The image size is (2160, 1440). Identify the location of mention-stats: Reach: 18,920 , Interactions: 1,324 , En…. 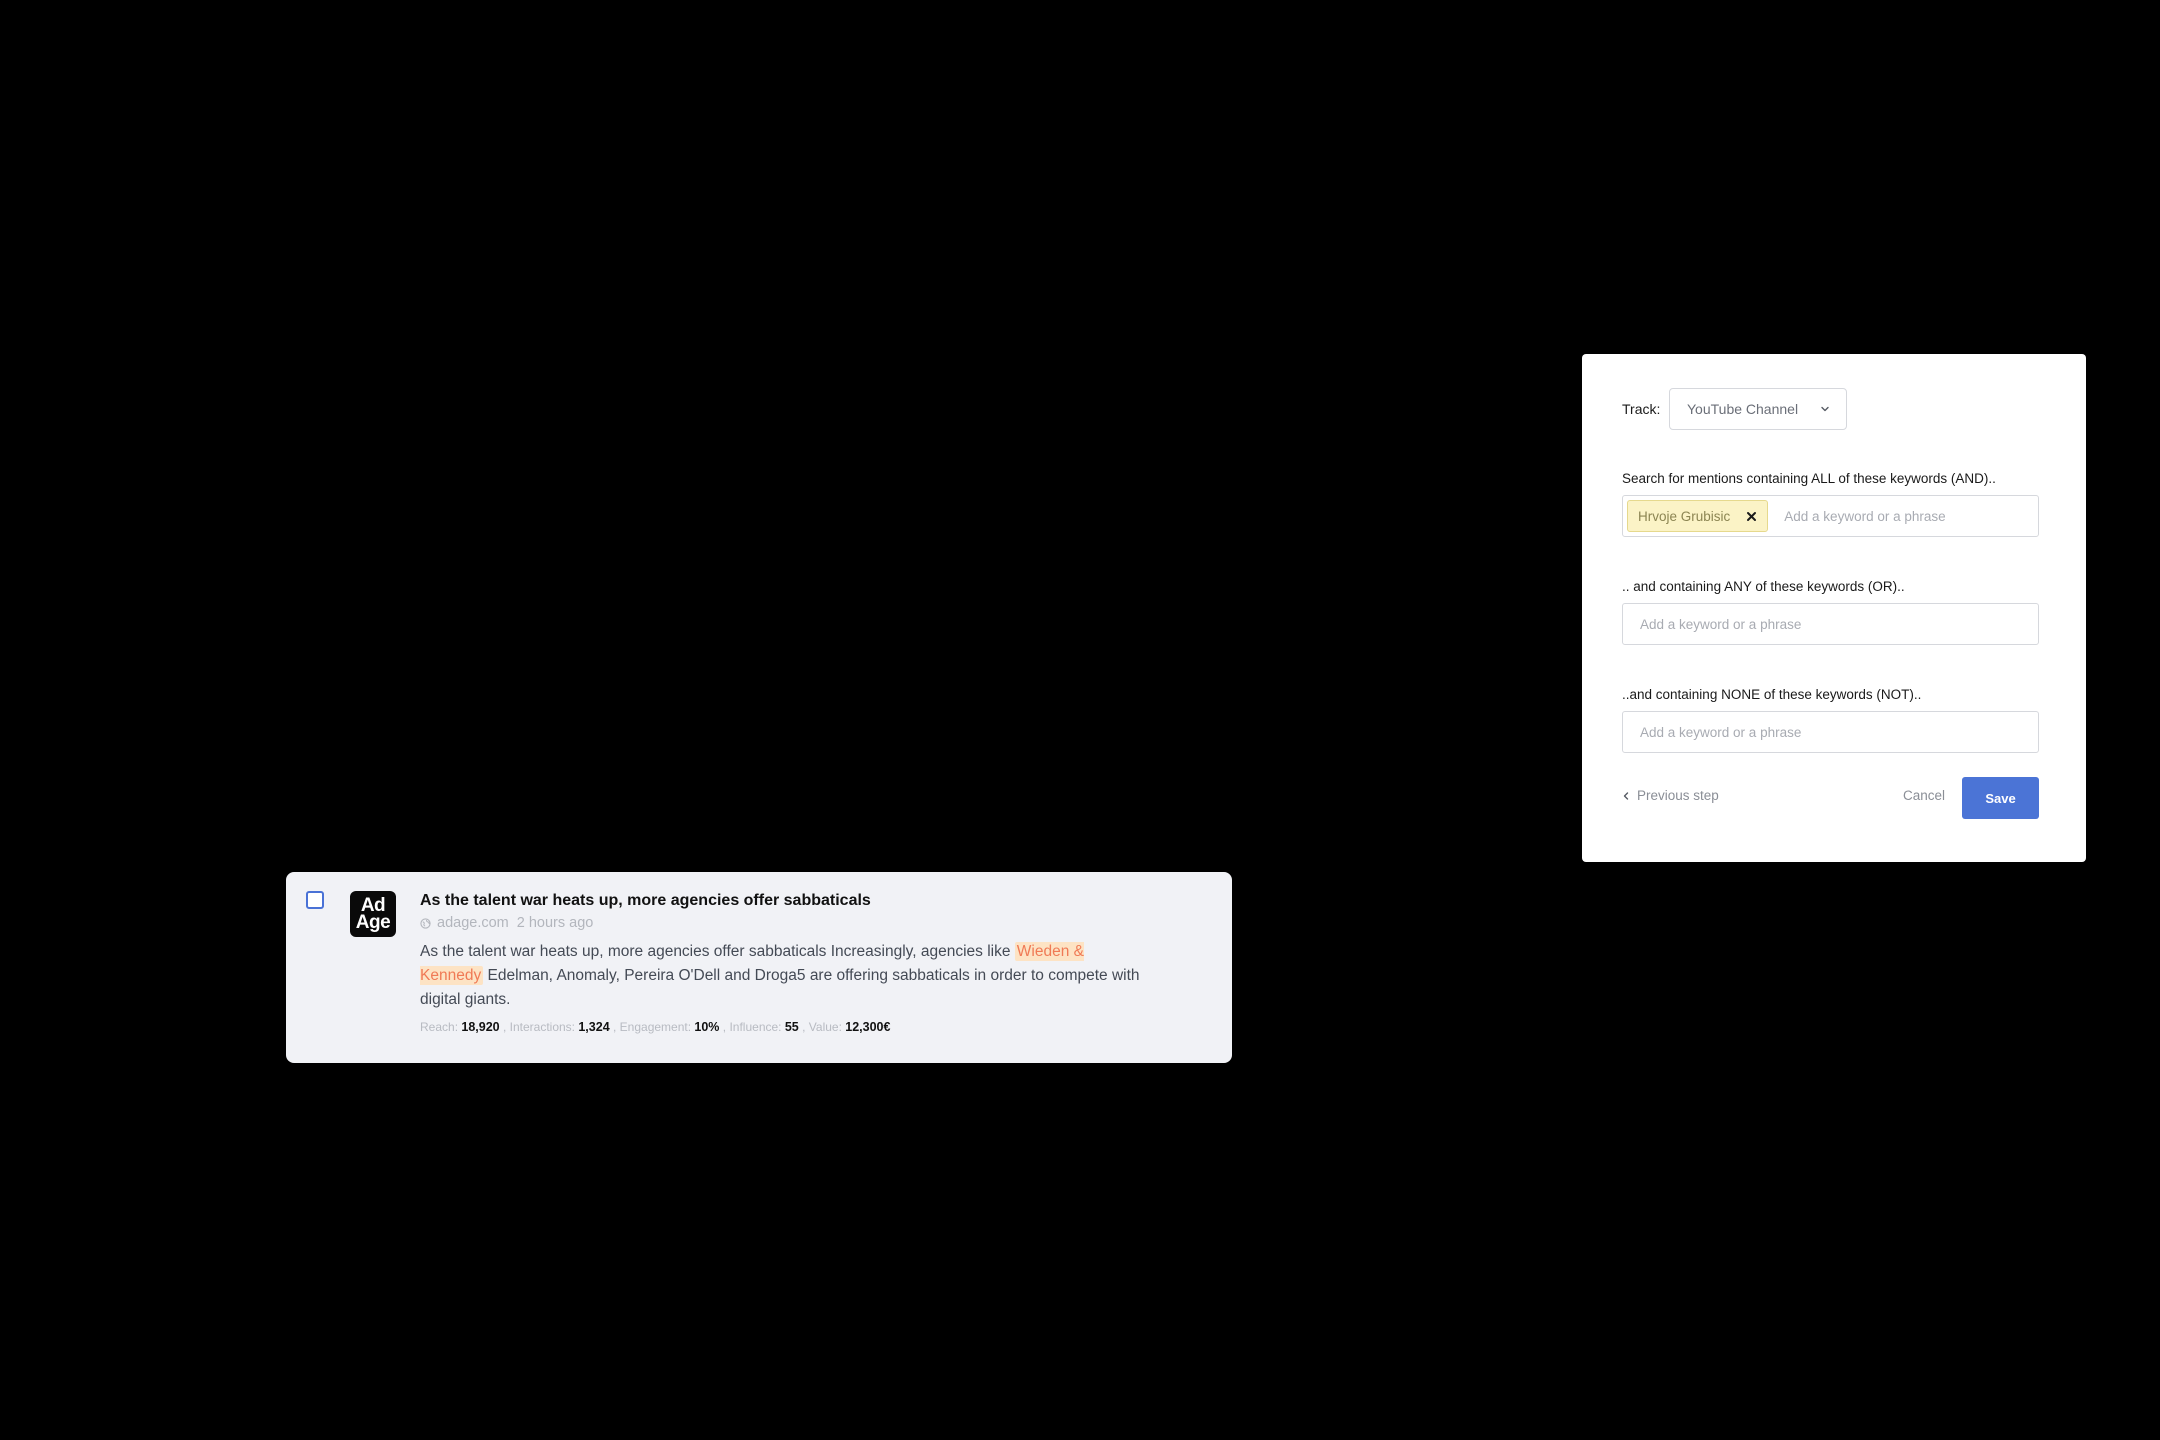
(800, 1027).